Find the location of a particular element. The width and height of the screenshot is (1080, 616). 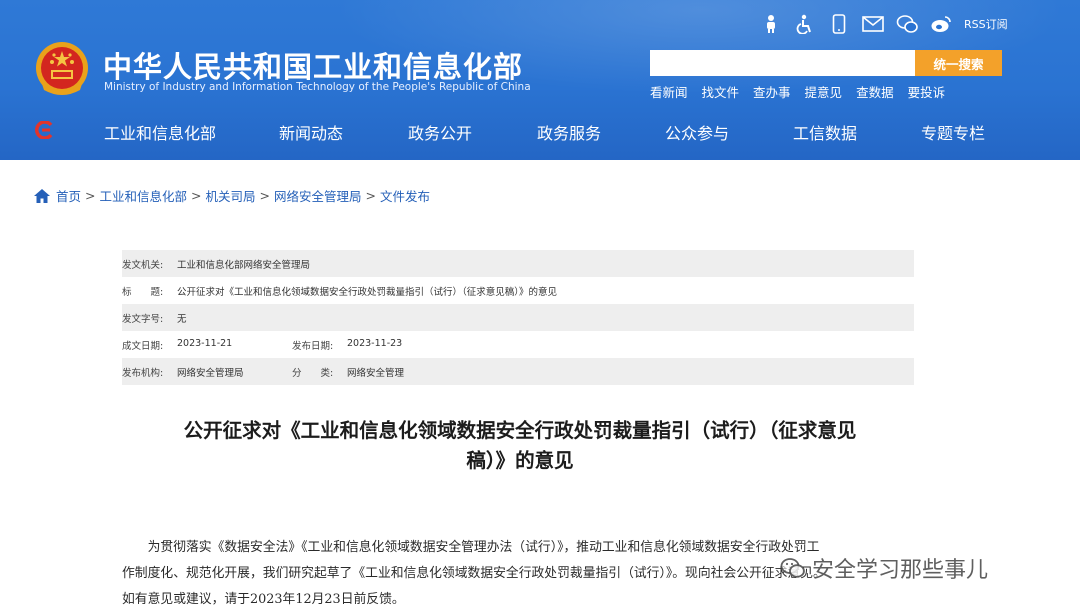

nav-item-news: 新闻动态 is located at coordinates (311, 132).